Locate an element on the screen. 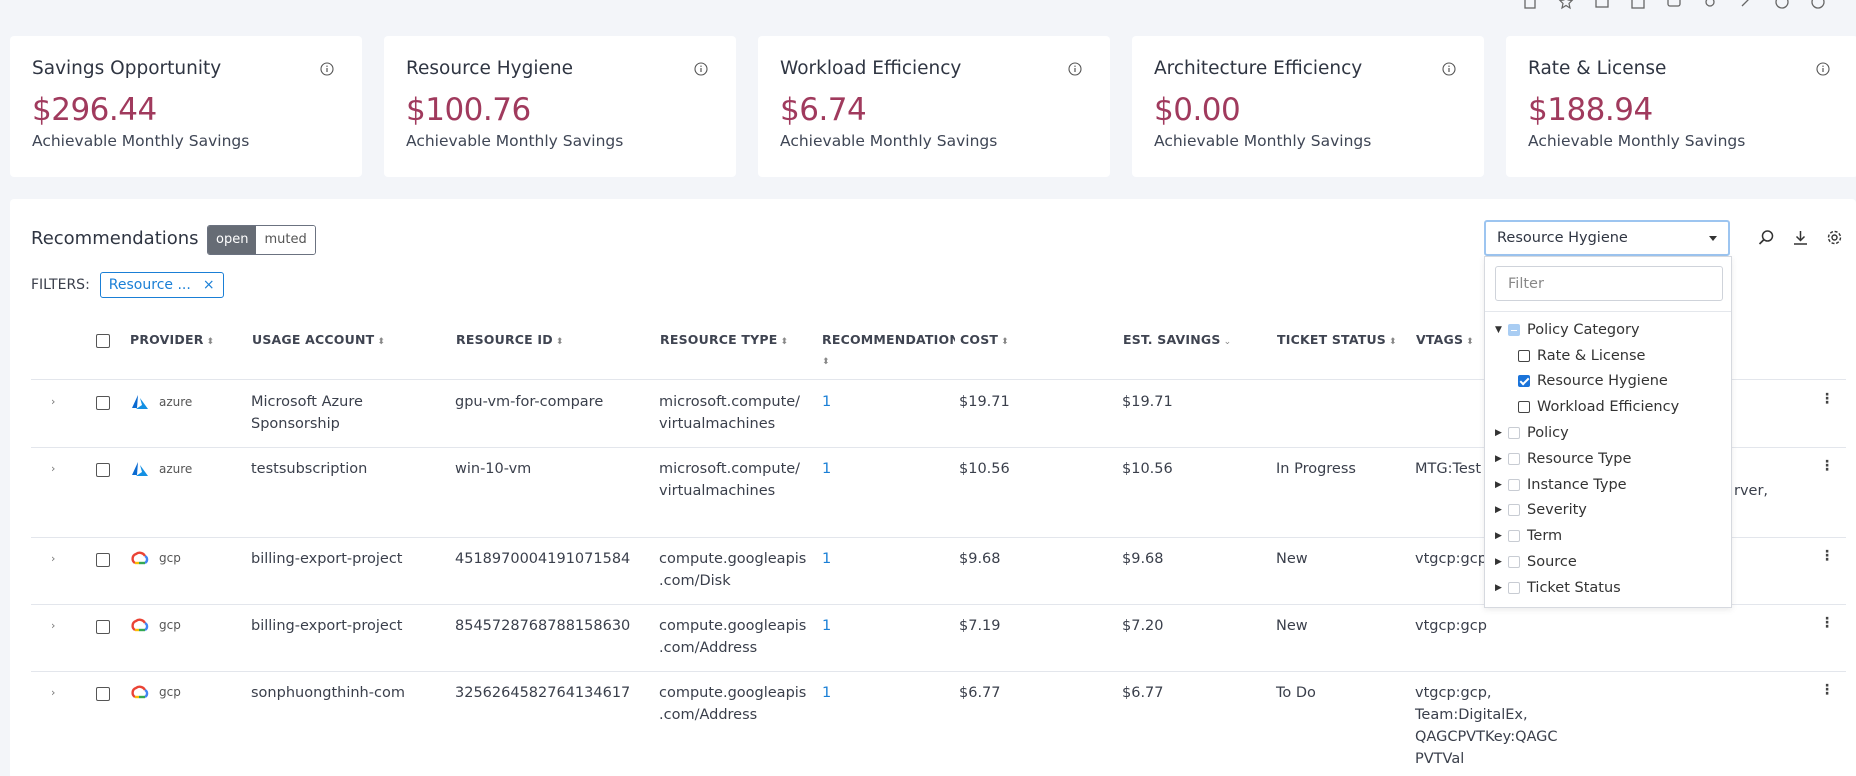  tree-item-term: ▶ Term is located at coordinates (1587, 536).